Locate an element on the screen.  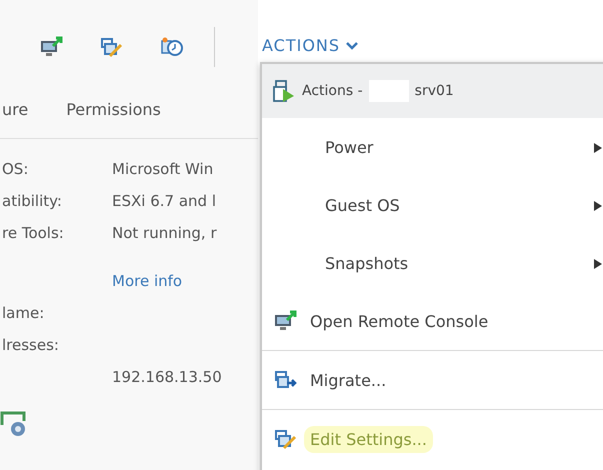
tab: ure is located at coordinates (15, 114).